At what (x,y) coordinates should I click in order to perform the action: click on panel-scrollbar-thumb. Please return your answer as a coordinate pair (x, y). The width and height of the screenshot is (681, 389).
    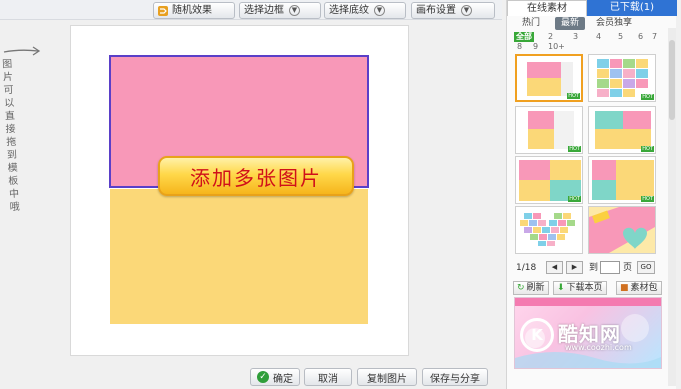
    Looking at the image, I should click on (672, 80).